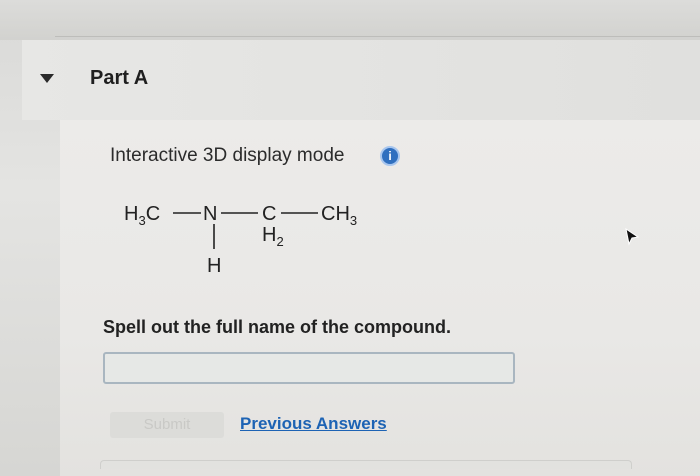  What do you see at coordinates (632, 237) in the screenshot?
I see `mouse-pointer-icon` at bounding box center [632, 237].